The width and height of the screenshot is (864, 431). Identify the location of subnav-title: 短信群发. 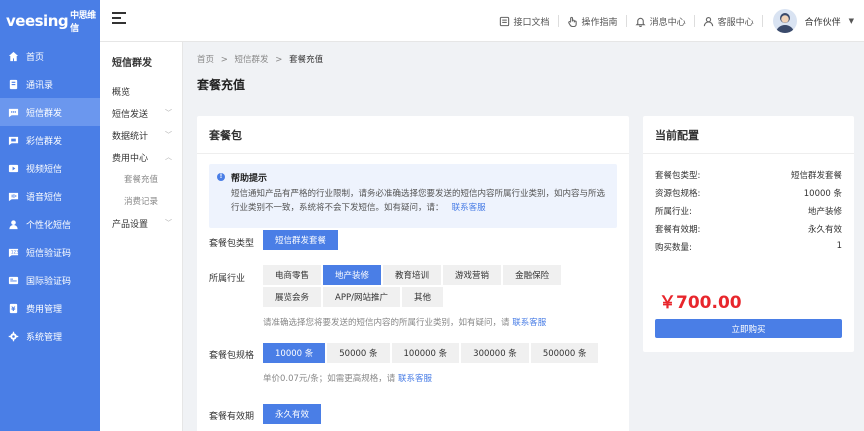
(132, 63).